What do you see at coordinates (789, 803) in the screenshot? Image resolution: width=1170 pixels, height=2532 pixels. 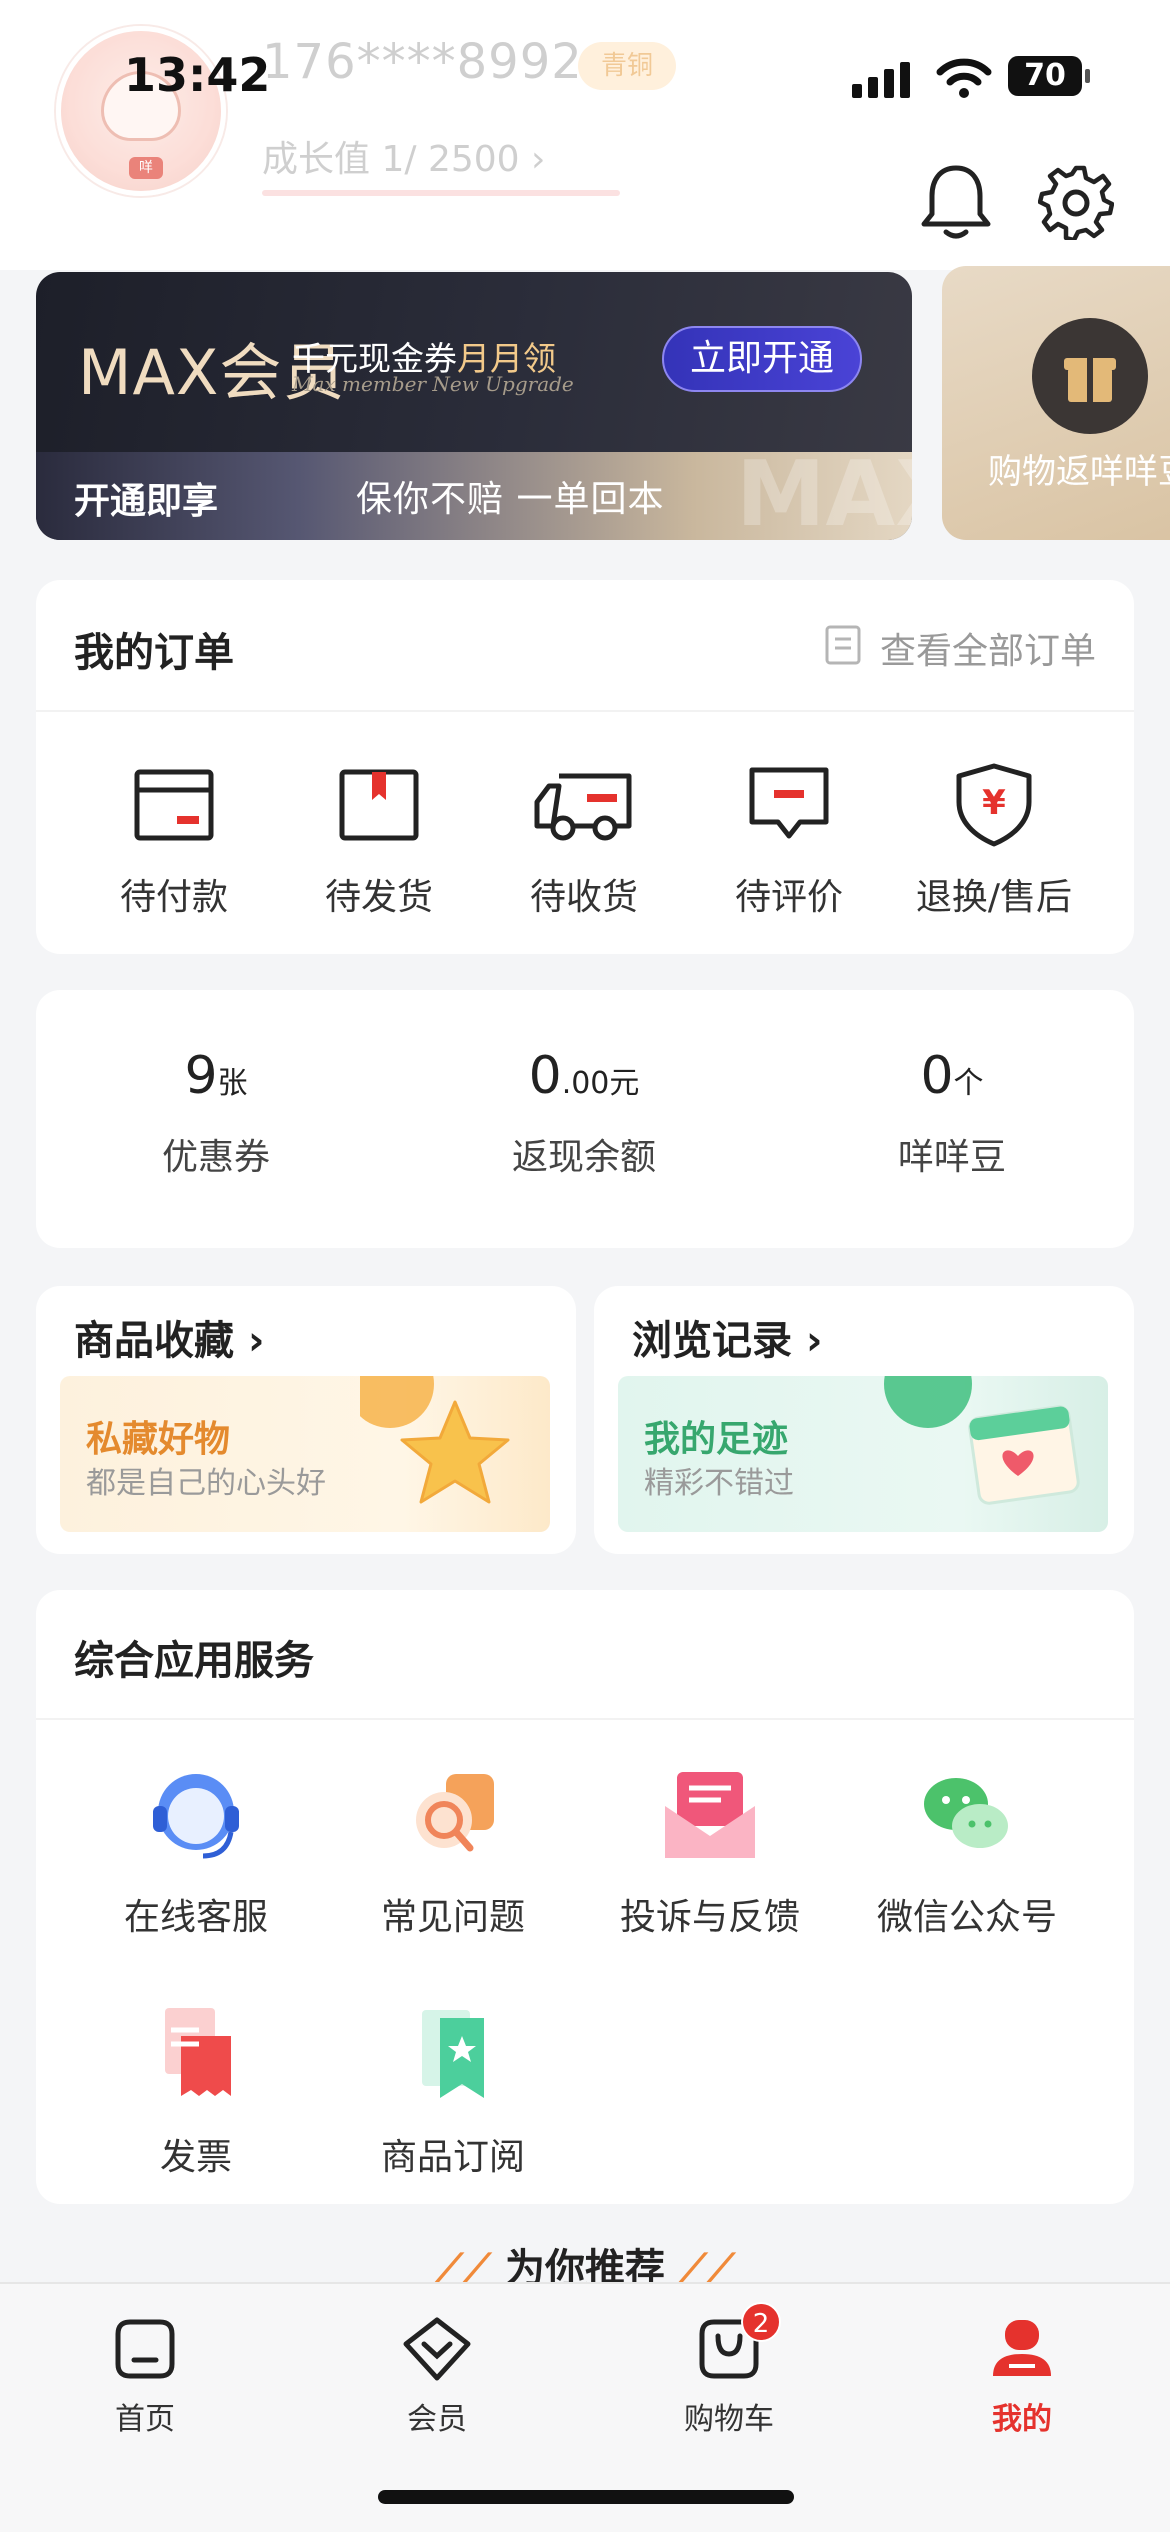 I see `comment-bubble-icon` at bounding box center [789, 803].